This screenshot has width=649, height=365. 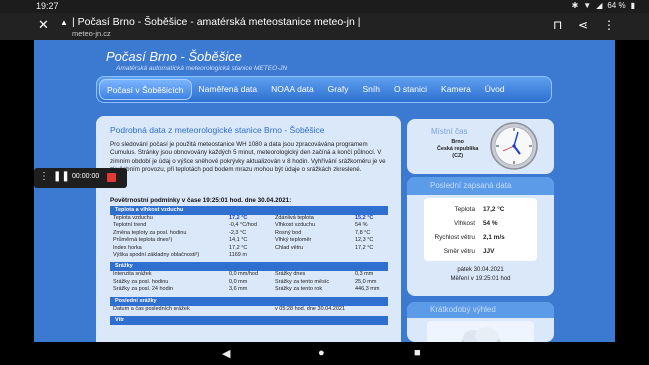 What do you see at coordinates (44, 176) in the screenshot?
I see `drag-handle-icon: ⋮` at bounding box center [44, 176].